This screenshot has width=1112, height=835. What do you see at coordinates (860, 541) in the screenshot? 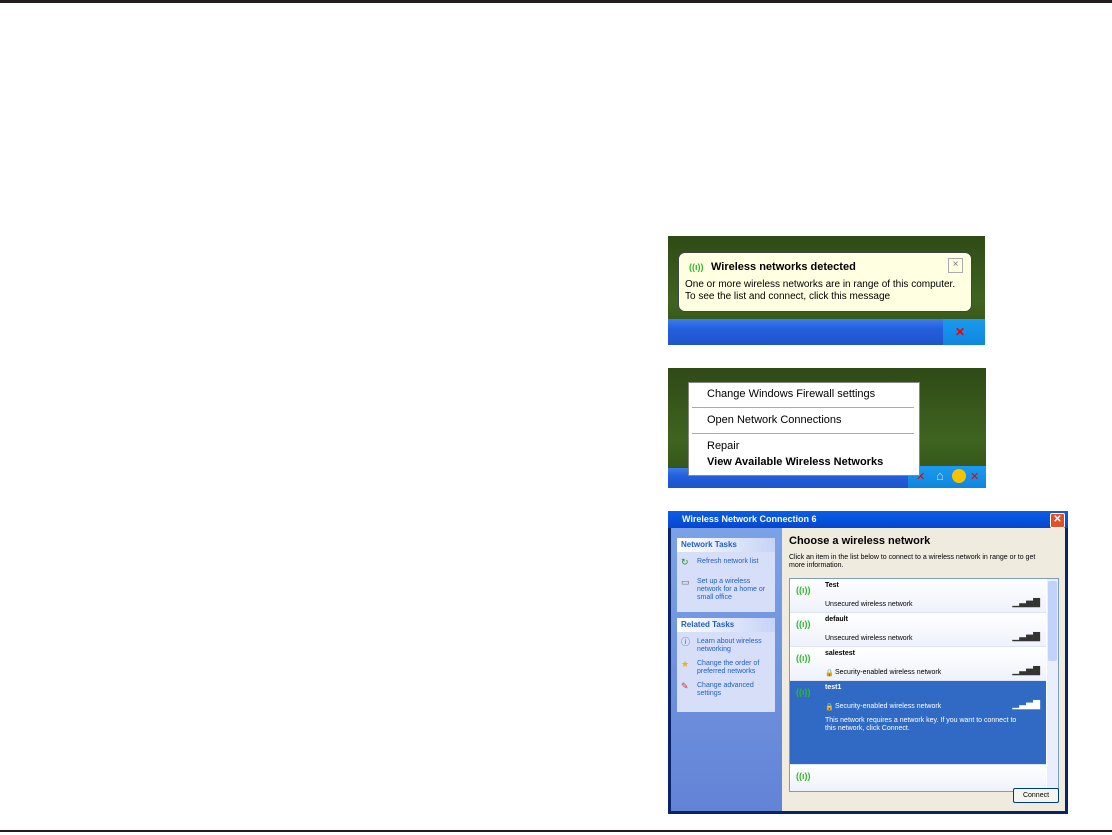
I see `page-heading: Choose a wireless network` at bounding box center [860, 541].